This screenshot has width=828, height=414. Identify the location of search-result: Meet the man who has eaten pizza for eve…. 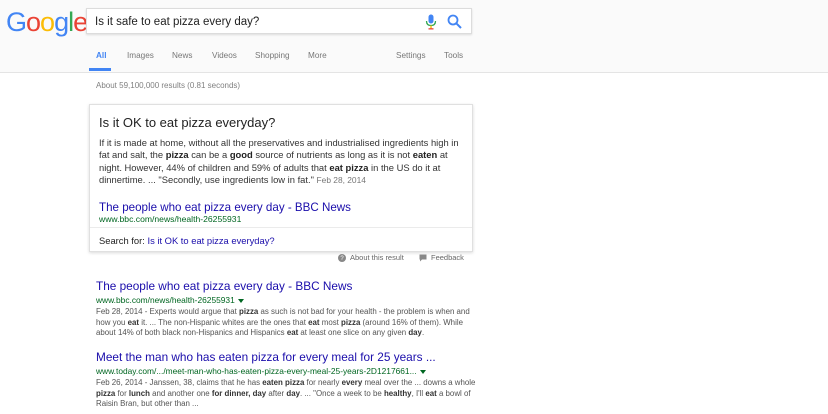
(288, 380).